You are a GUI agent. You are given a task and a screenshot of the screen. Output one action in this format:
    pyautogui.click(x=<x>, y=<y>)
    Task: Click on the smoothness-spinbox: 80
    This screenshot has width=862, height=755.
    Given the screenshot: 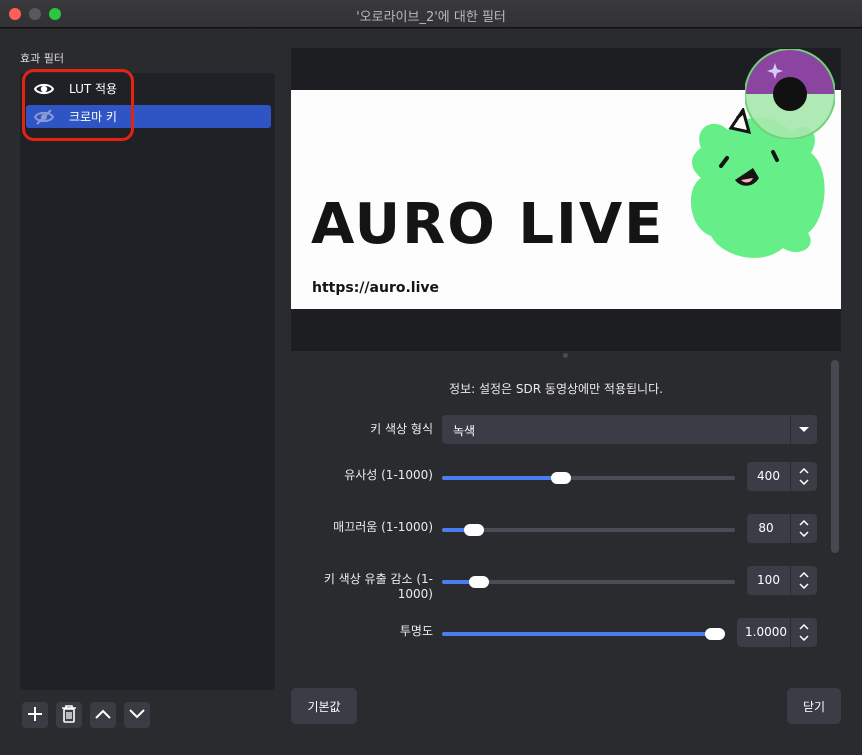 What is the action you would take?
    pyautogui.click(x=782, y=528)
    